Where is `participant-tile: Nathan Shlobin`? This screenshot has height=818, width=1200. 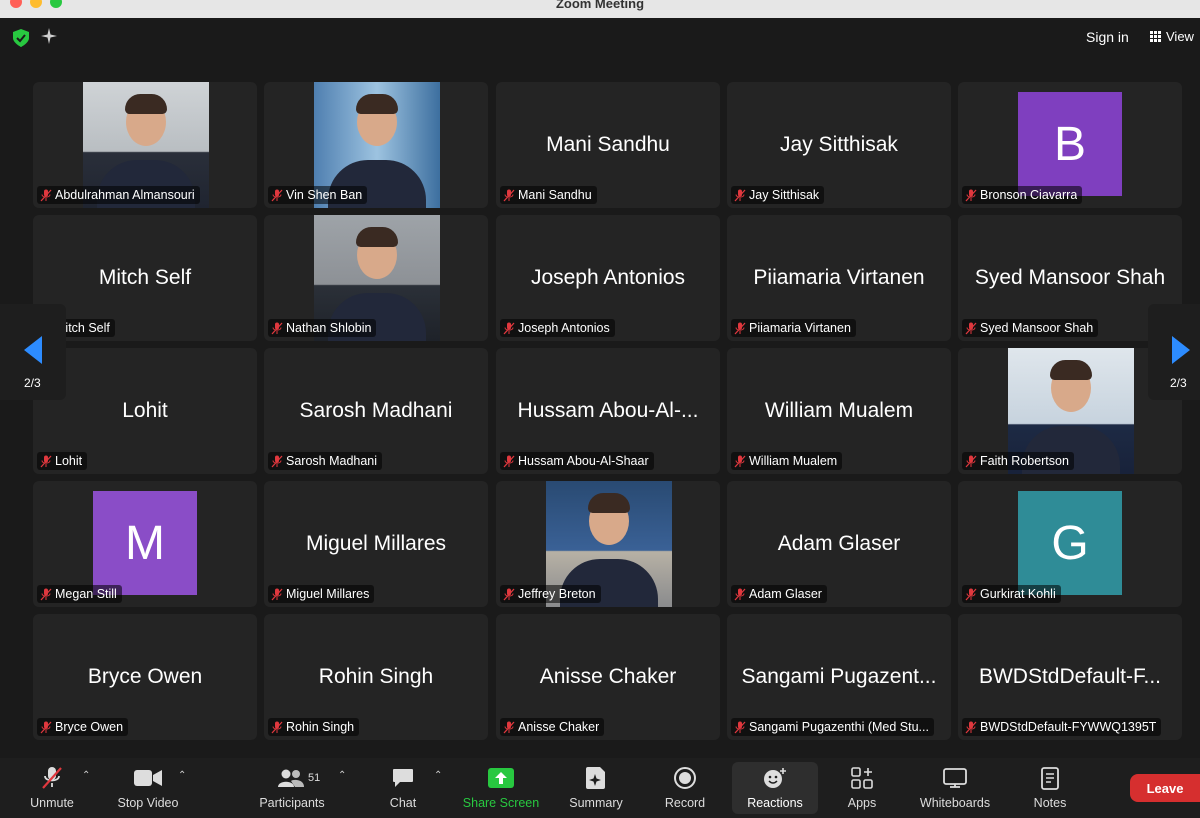 participant-tile: Nathan Shlobin is located at coordinates (376, 278).